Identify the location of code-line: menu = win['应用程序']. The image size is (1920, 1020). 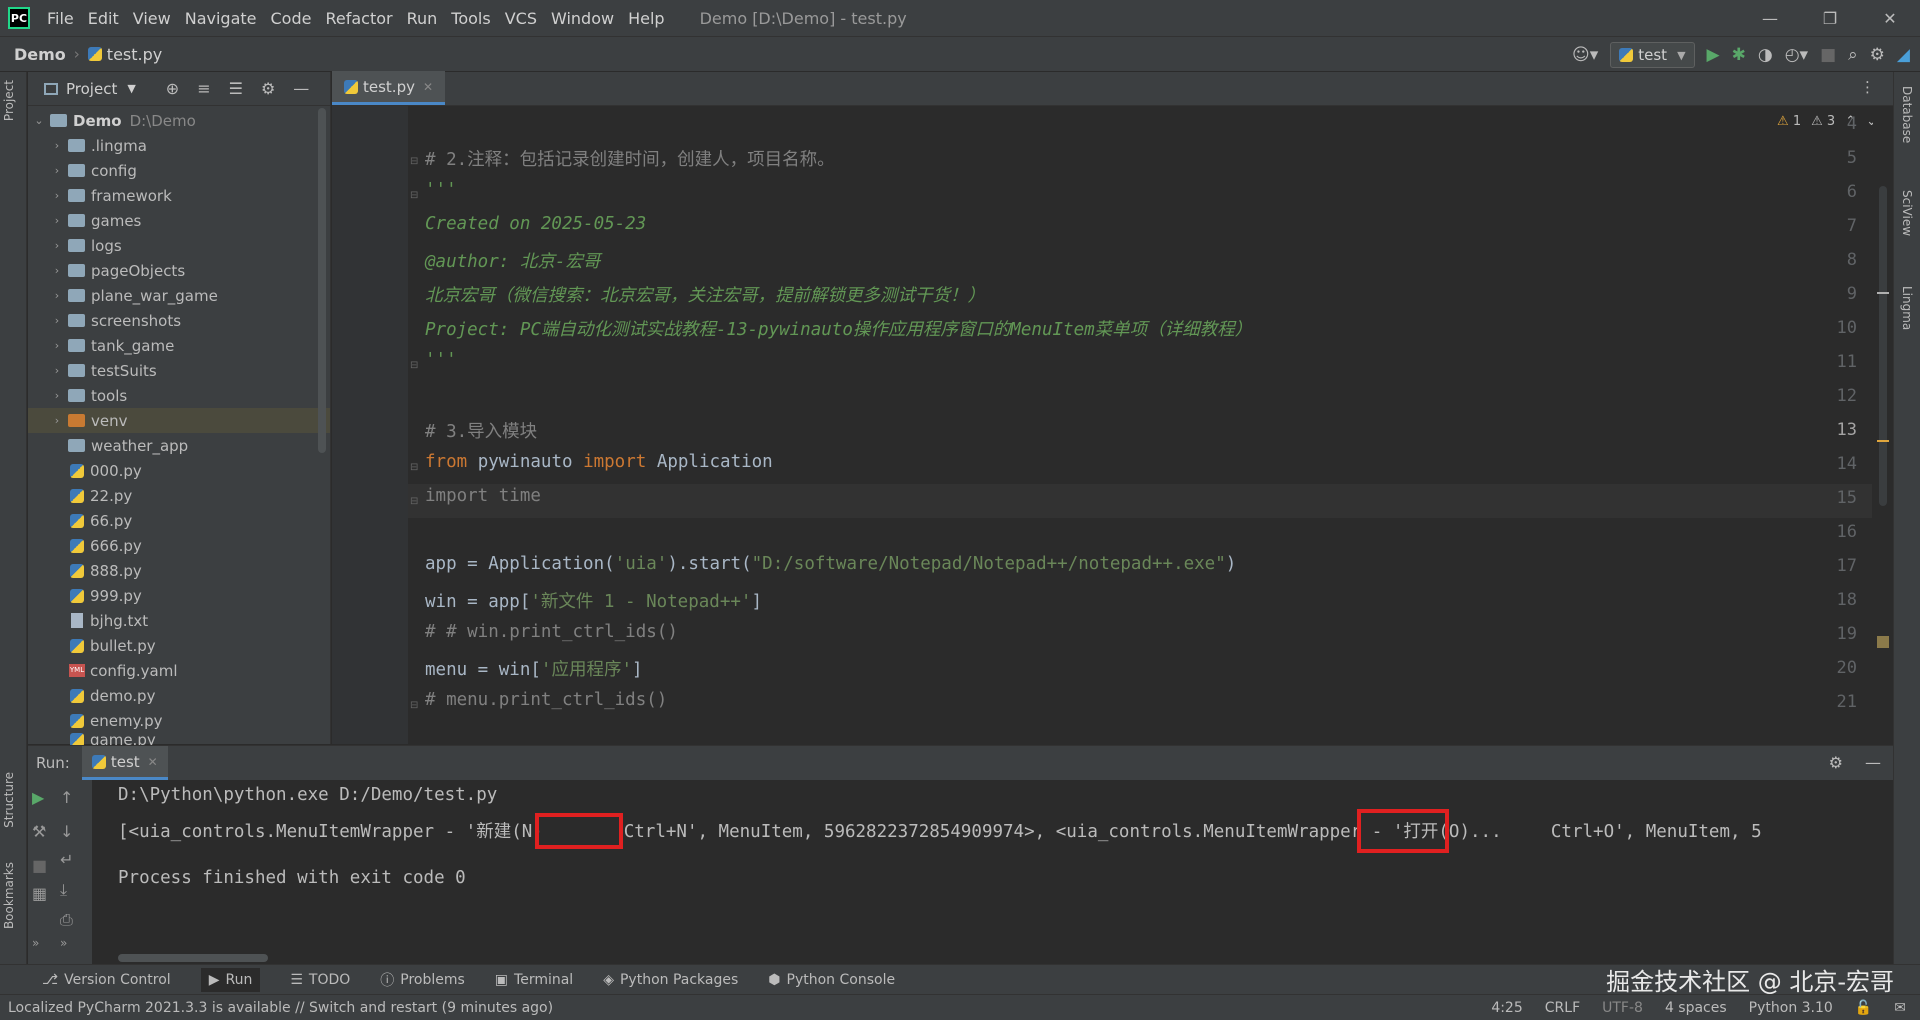
(534, 668).